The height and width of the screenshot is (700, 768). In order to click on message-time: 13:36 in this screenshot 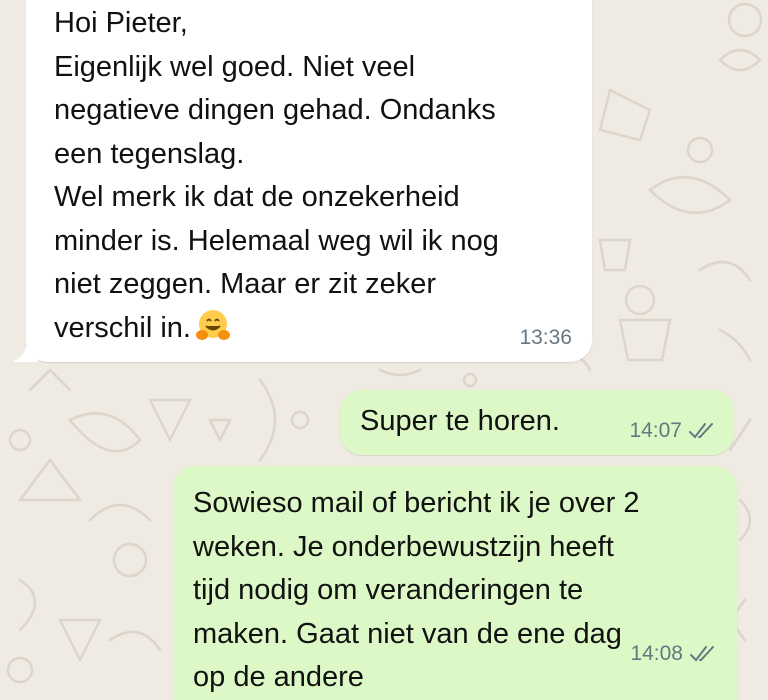, I will do `click(545, 337)`.